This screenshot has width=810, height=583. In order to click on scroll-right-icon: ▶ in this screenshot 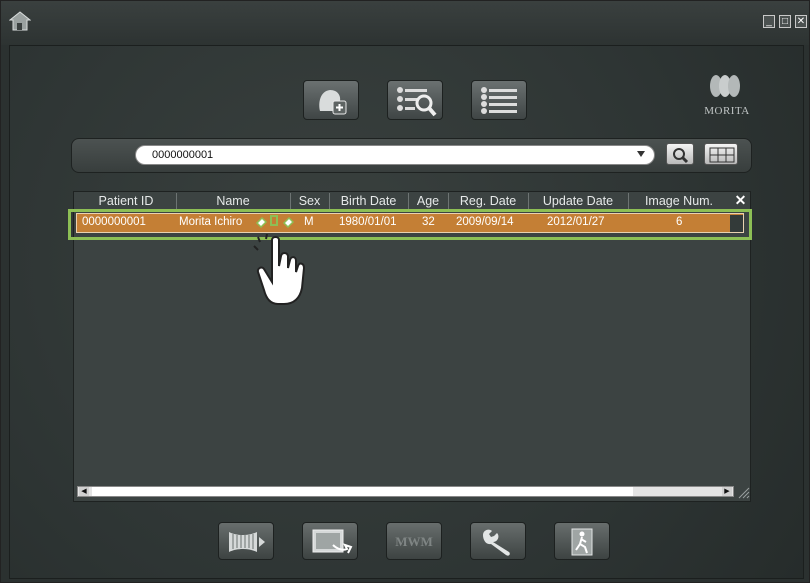, I will do `click(727, 491)`.